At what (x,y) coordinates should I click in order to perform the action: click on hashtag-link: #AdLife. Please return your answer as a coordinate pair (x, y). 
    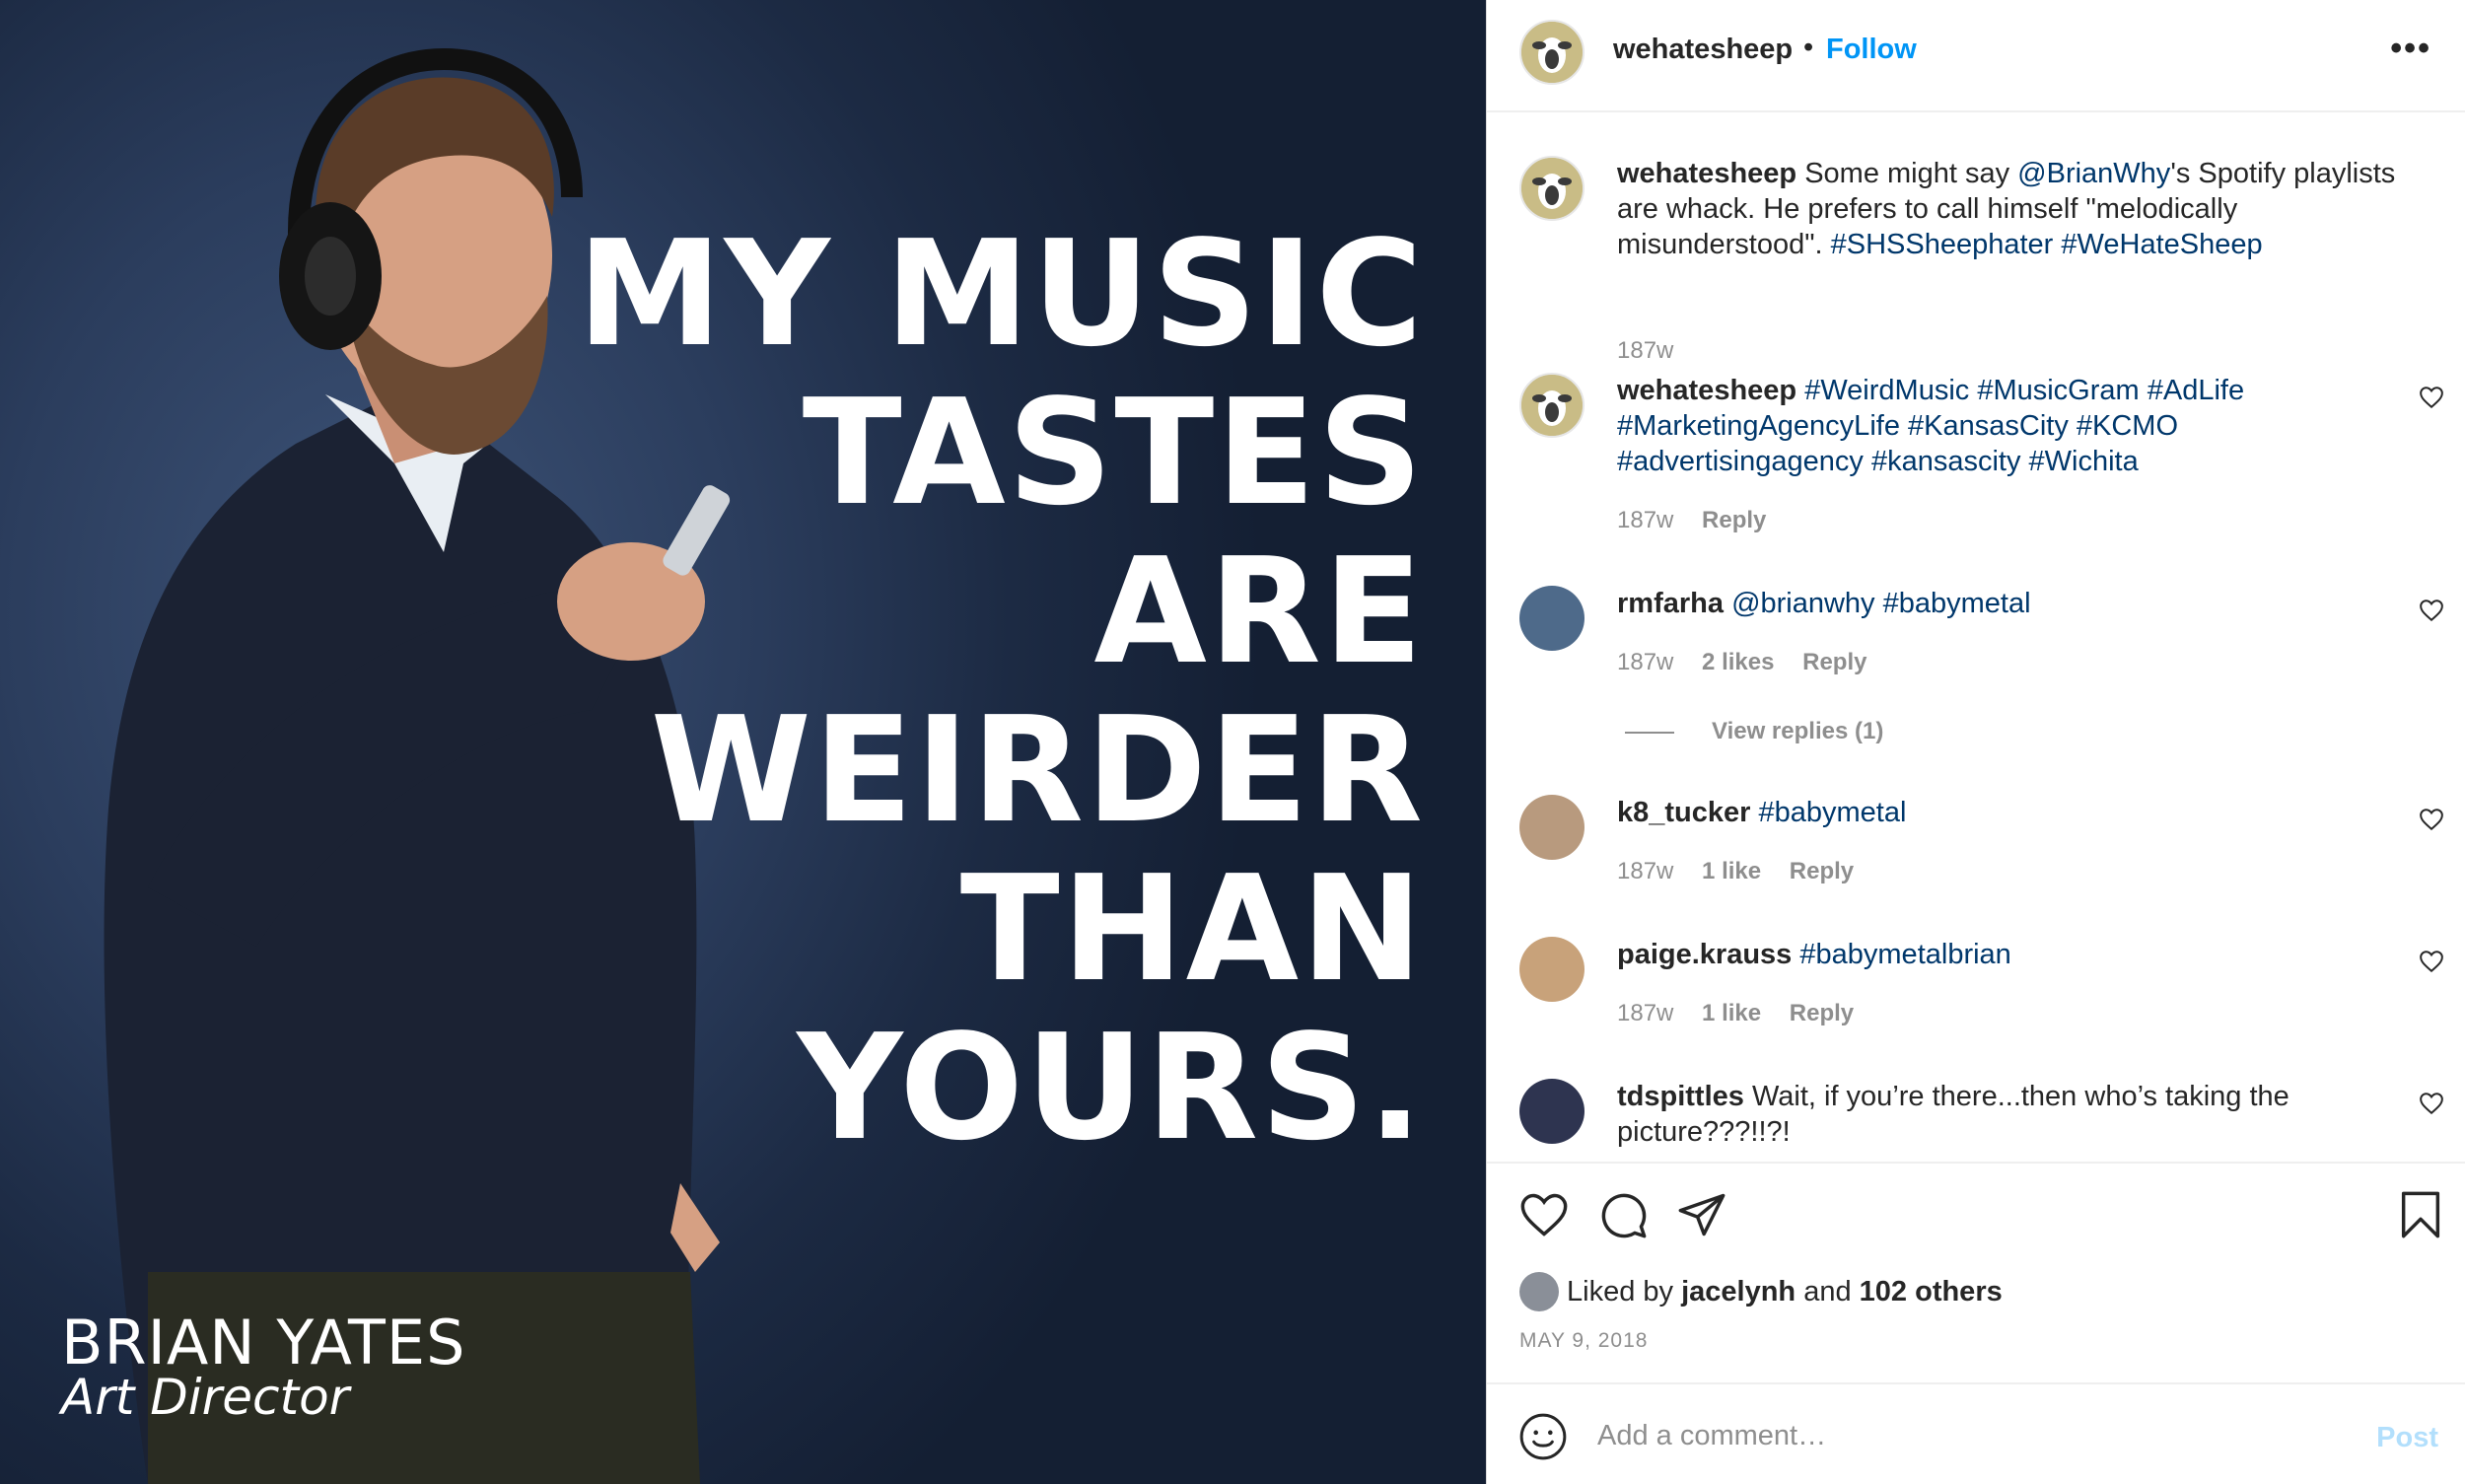
    Looking at the image, I should click on (2196, 390).